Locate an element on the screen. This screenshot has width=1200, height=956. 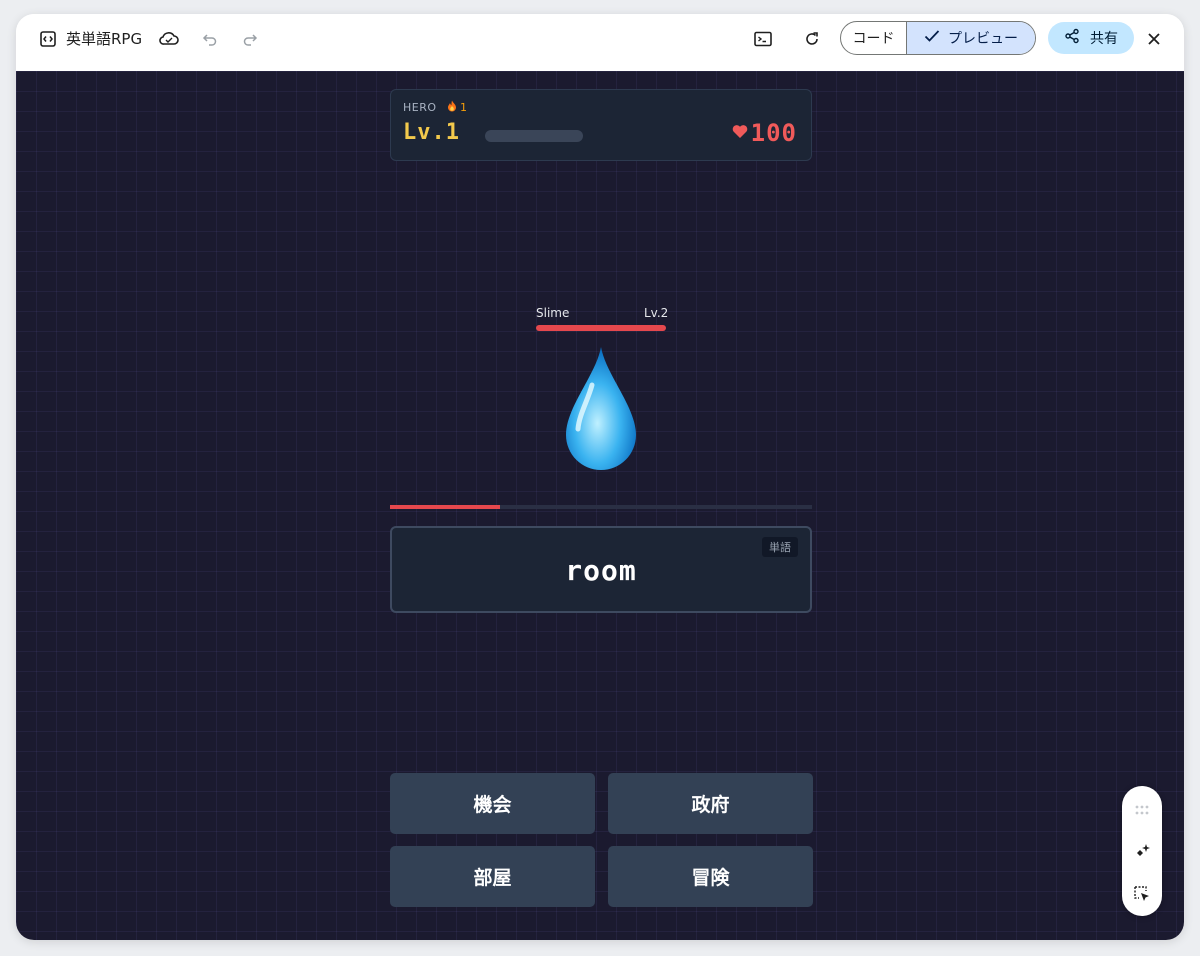
redo-icon is located at coordinates (250, 39).